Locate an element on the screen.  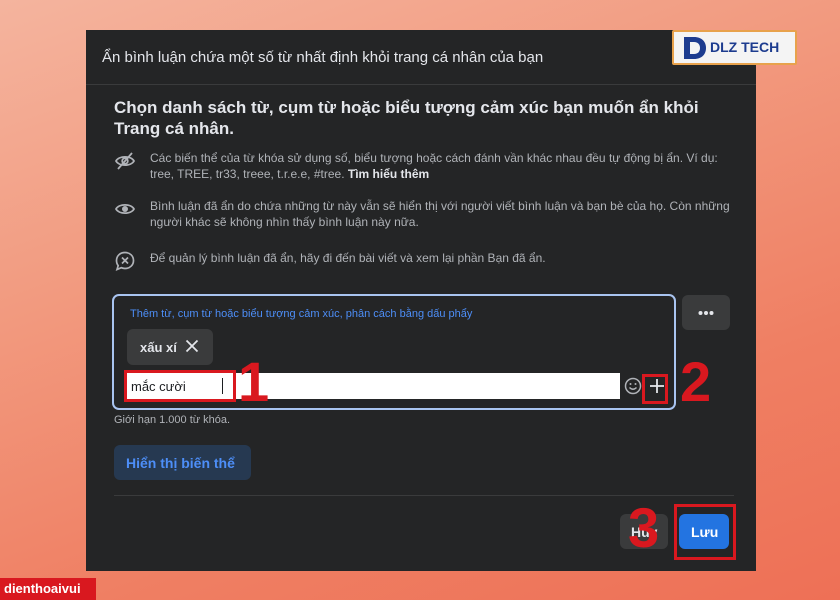
close-icon is located at coordinates (192, 346).